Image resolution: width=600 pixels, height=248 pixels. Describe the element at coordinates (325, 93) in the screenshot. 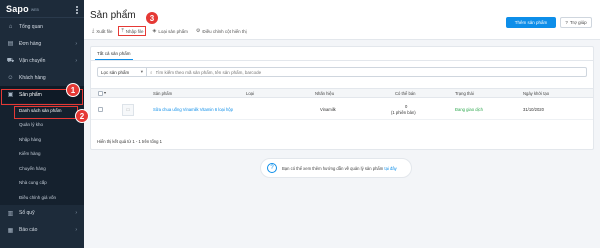

I see `column-header: Nhãn hiệu` at that location.